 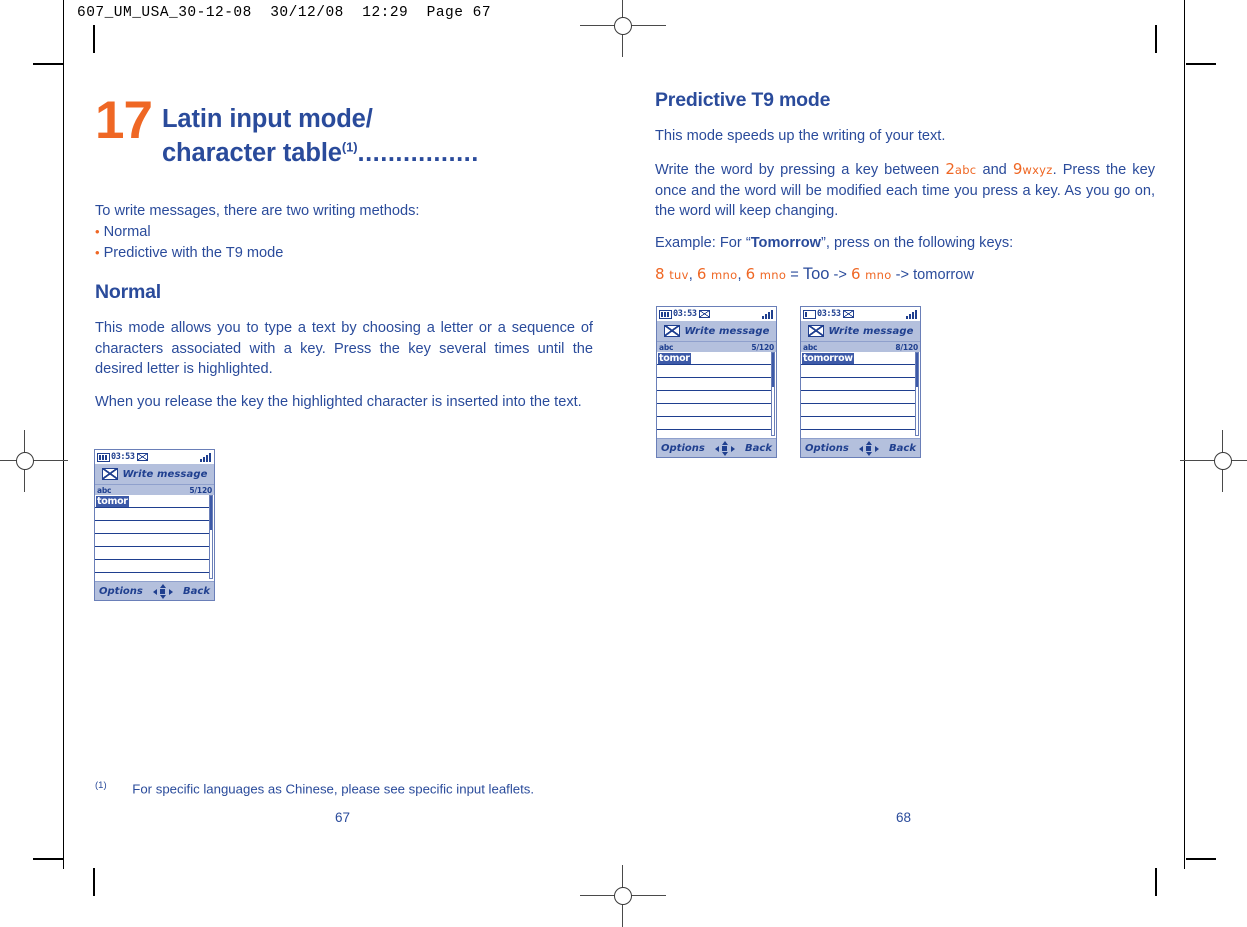 What do you see at coordinates (917, 243) in the screenshot?
I see `example-label-end: ”, press on the following keys:` at bounding box center [917, 243].